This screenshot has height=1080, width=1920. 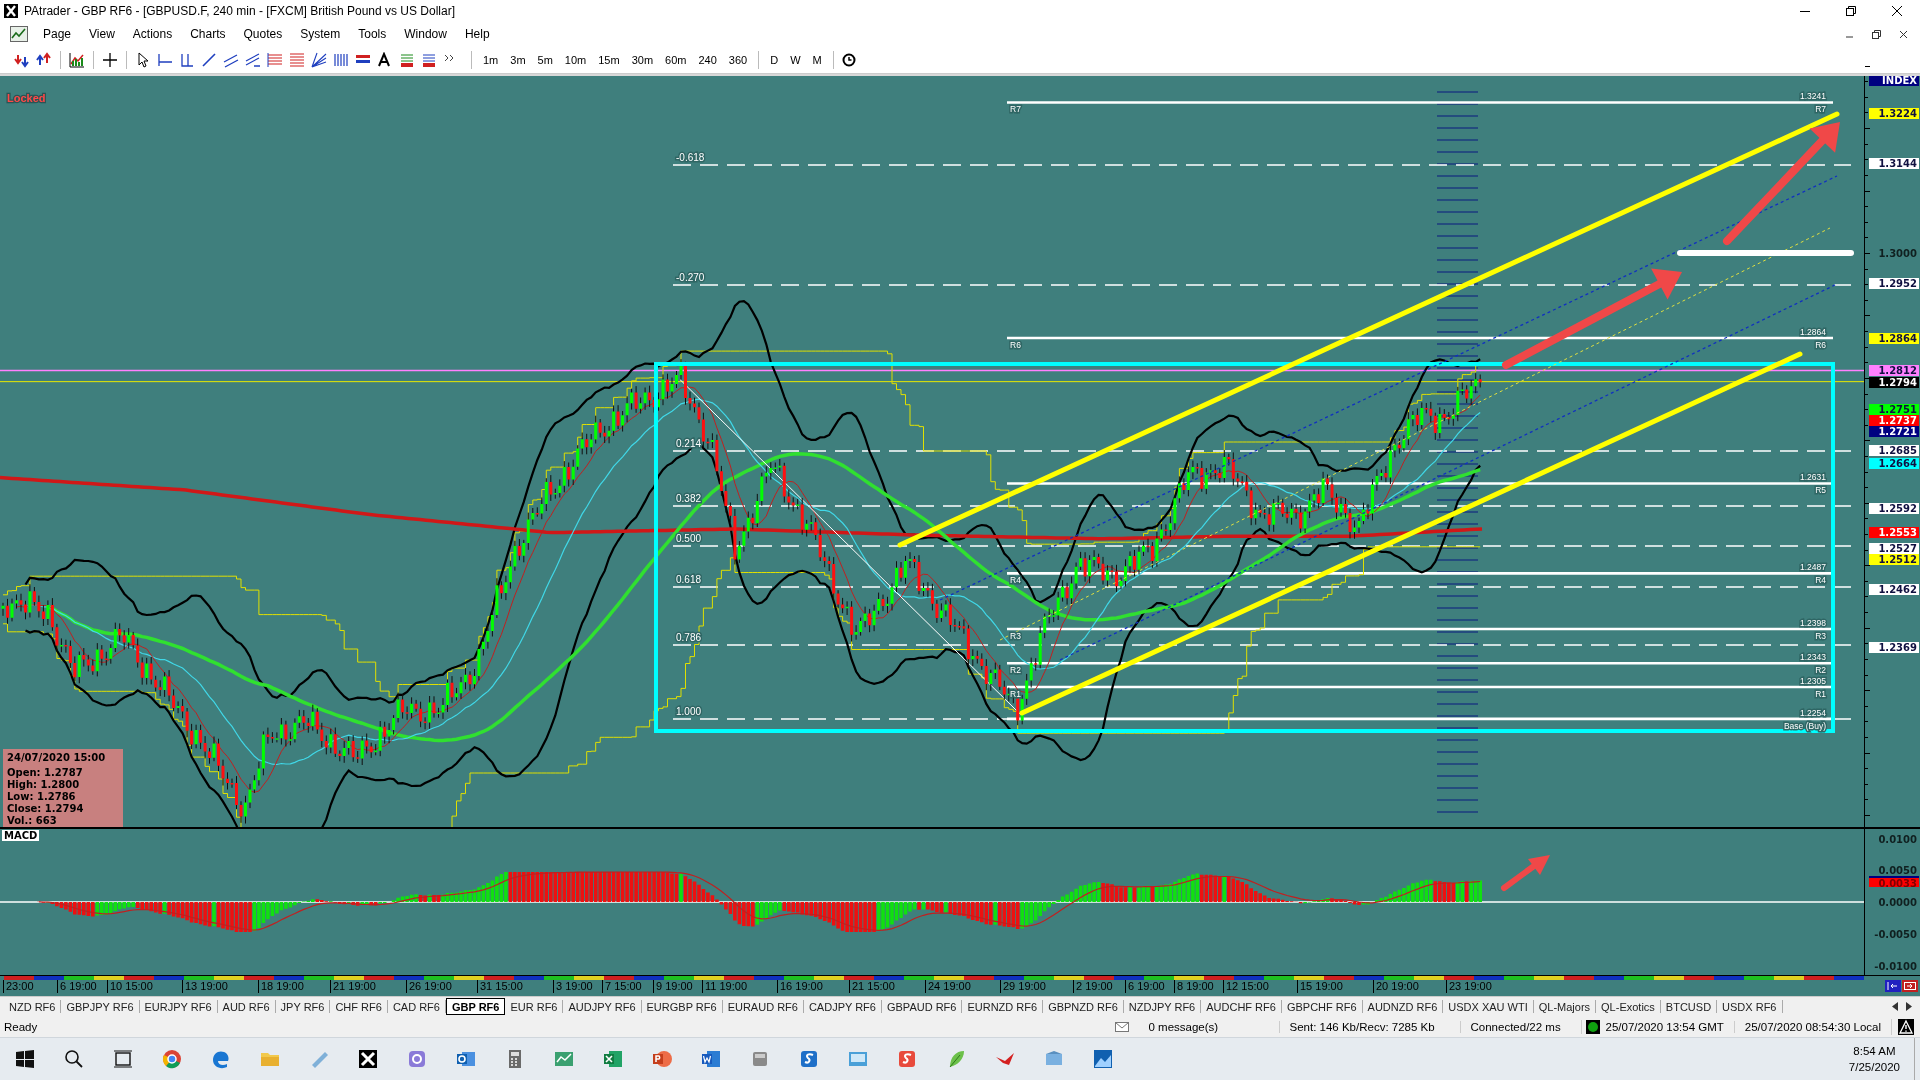 I want to click on clock-icon, so click(x=848, y=59).